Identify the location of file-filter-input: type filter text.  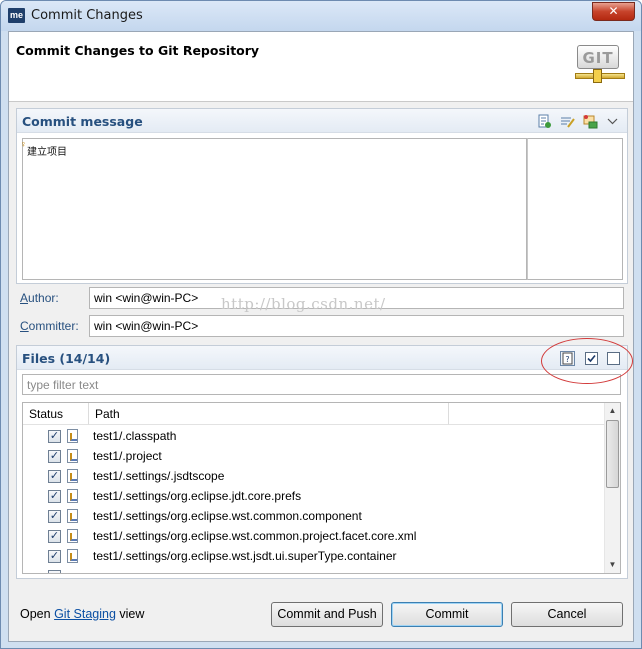
(321, 384).